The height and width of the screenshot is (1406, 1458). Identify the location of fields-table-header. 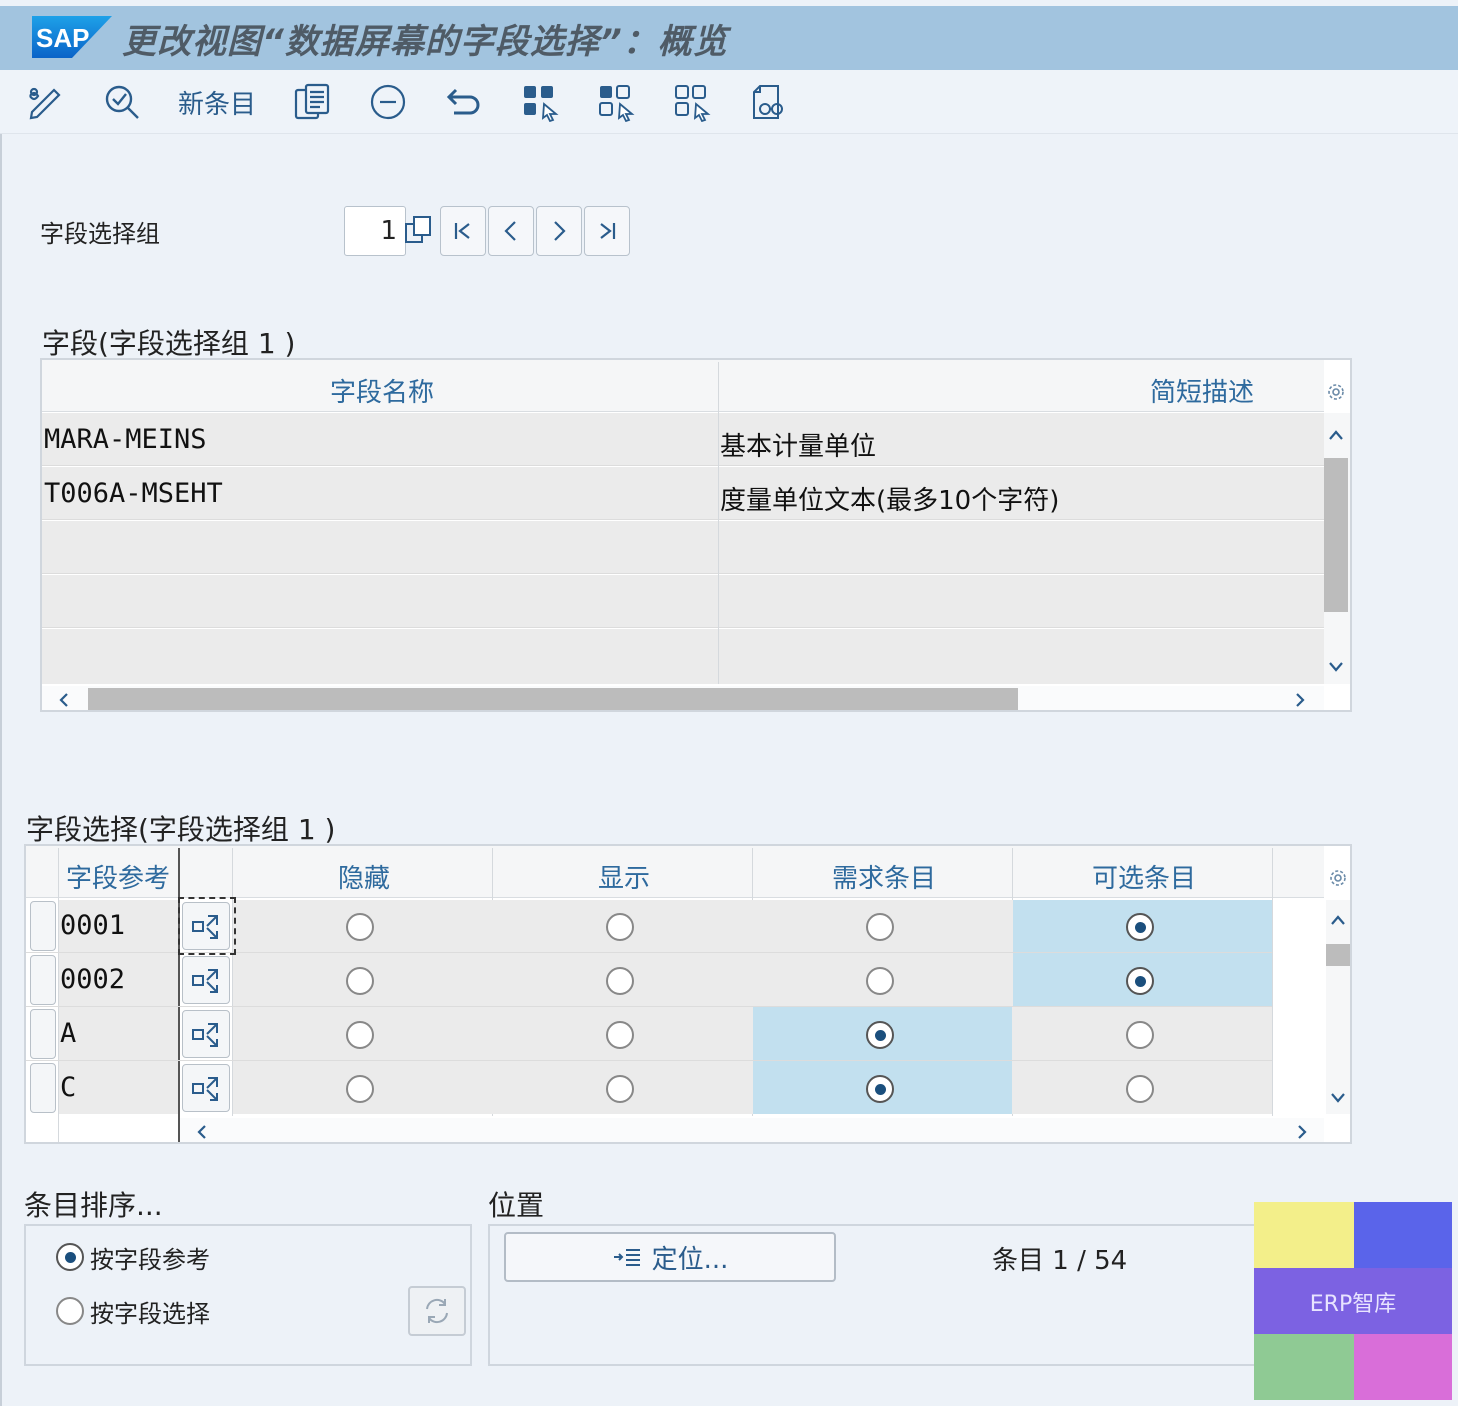
(683, 386).